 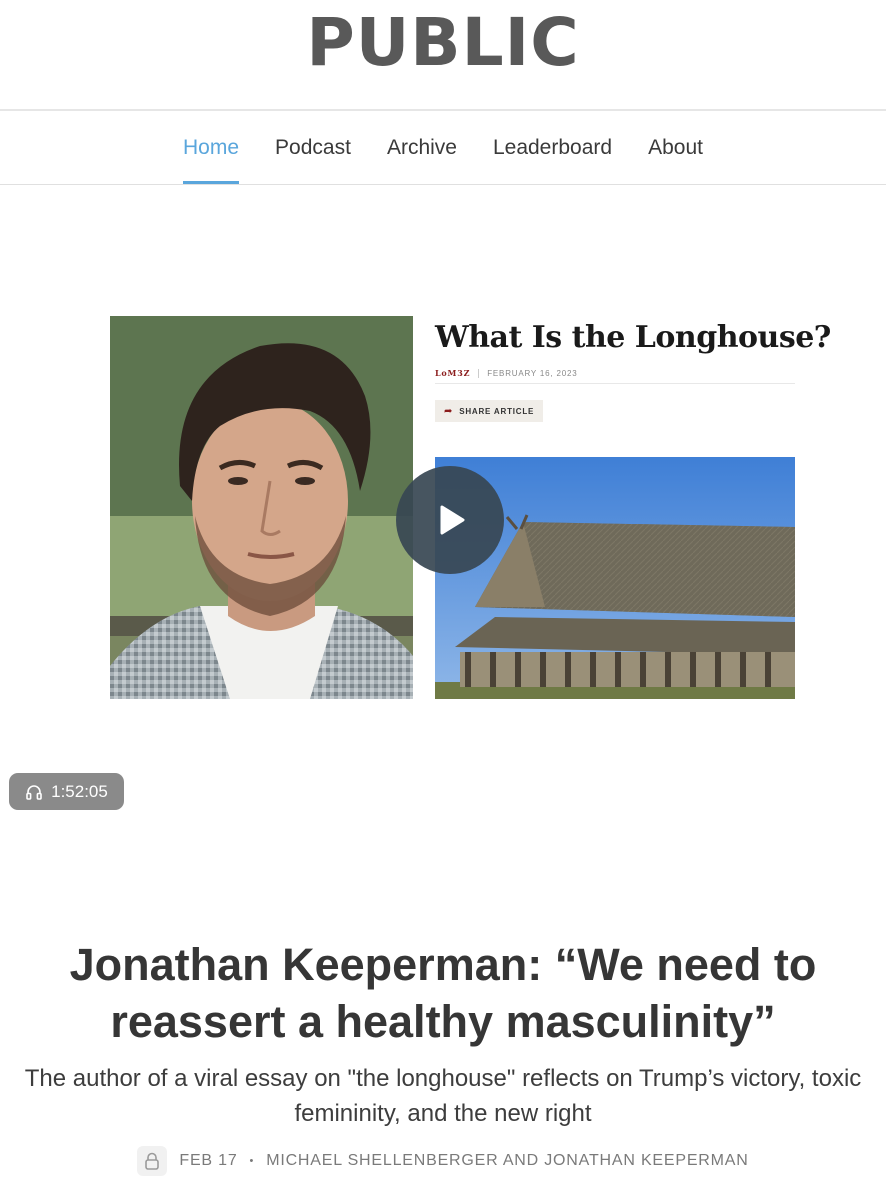 I want to click on play-button, so click(x=450, y=520).